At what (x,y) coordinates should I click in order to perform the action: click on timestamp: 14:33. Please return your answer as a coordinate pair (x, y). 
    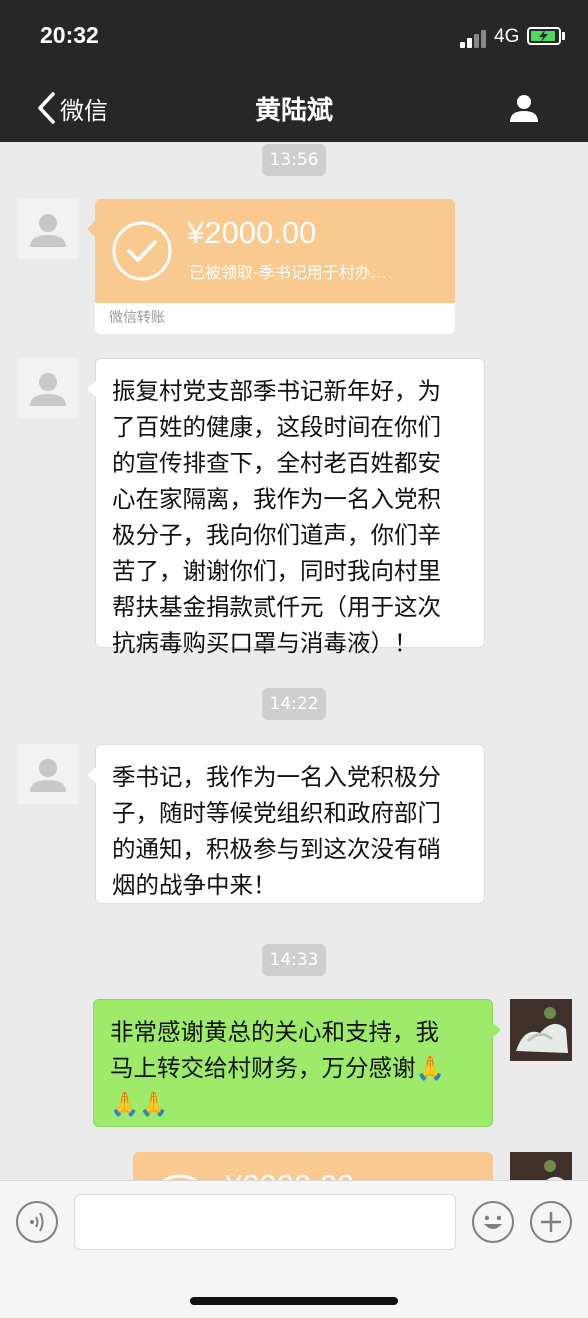
    Looking at the image, I should click on (294, 960).